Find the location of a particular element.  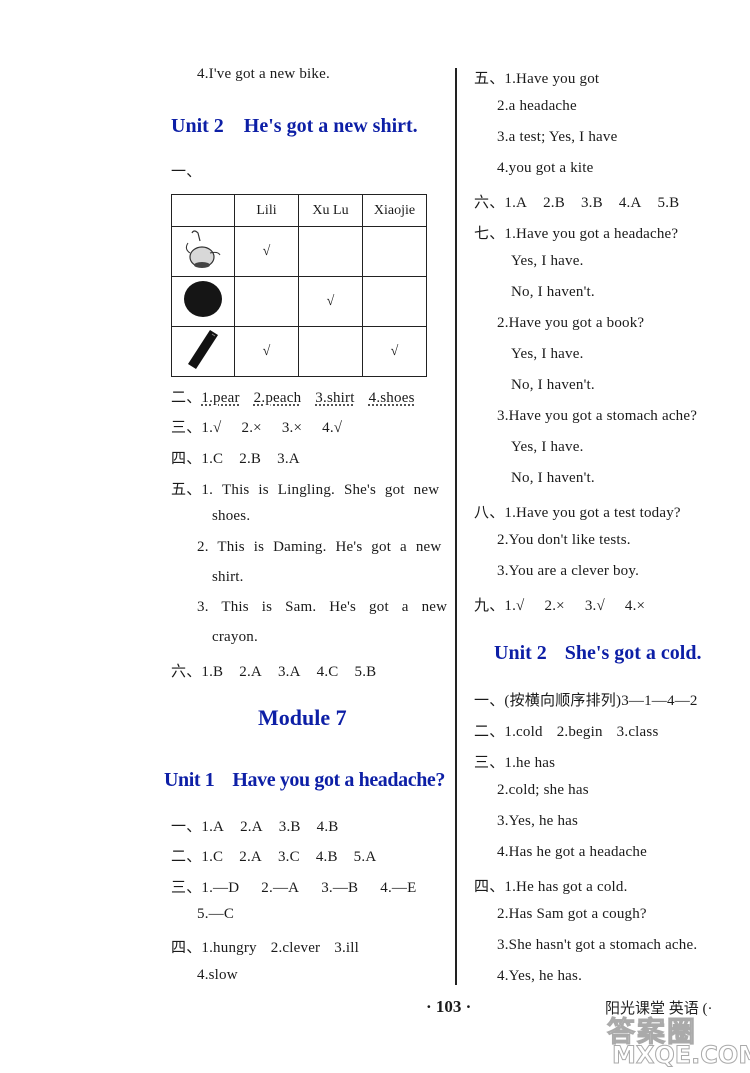

answer-line: 二、1.cold 2.begin 3.class is located at coordinates (566, 730).